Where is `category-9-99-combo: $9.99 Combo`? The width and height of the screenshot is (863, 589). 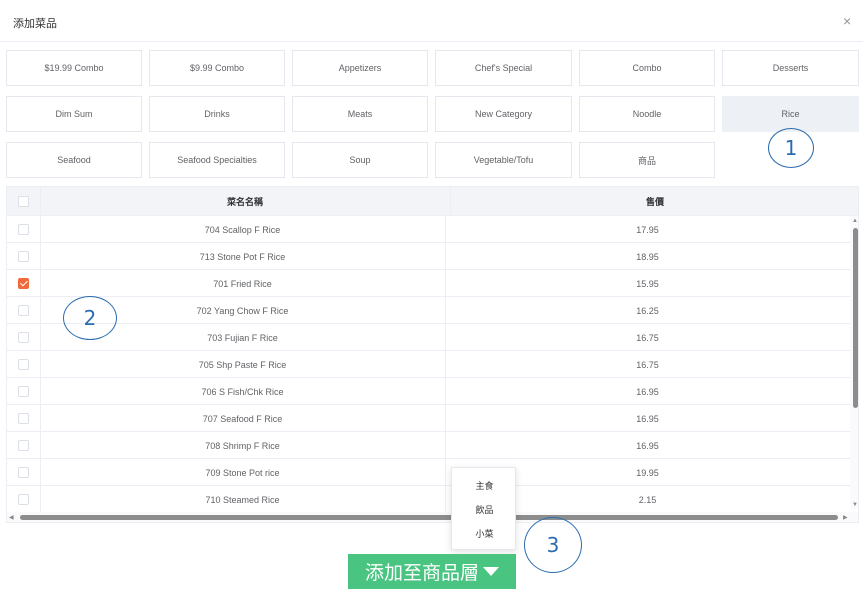
category-9-99-combo: $9.99 Combo is located at coordinates (217, 68).